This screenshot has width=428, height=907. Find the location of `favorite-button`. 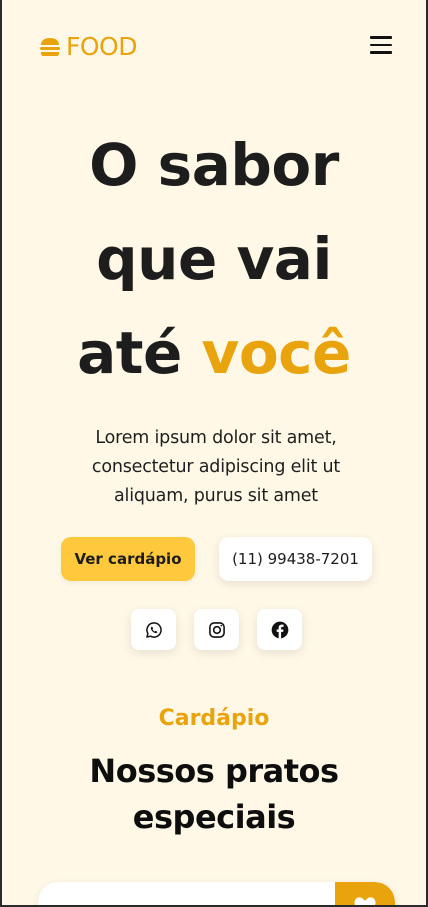

favorite-button is located at coordinates (365, 893).